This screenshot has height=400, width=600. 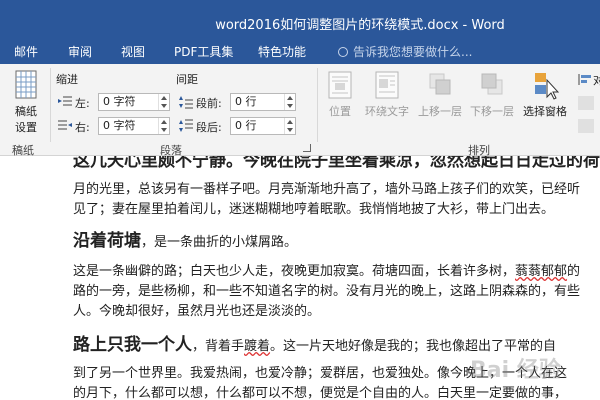 I want to click on send-backward-label: 下移一层, so click(x=492, y=111).